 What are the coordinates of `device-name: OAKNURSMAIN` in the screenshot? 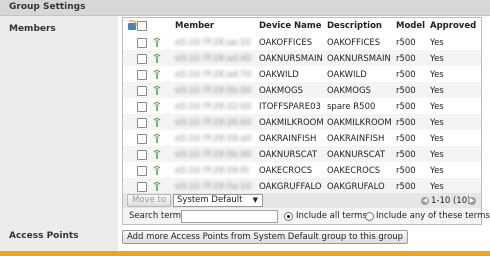 It's located at (291, 59).